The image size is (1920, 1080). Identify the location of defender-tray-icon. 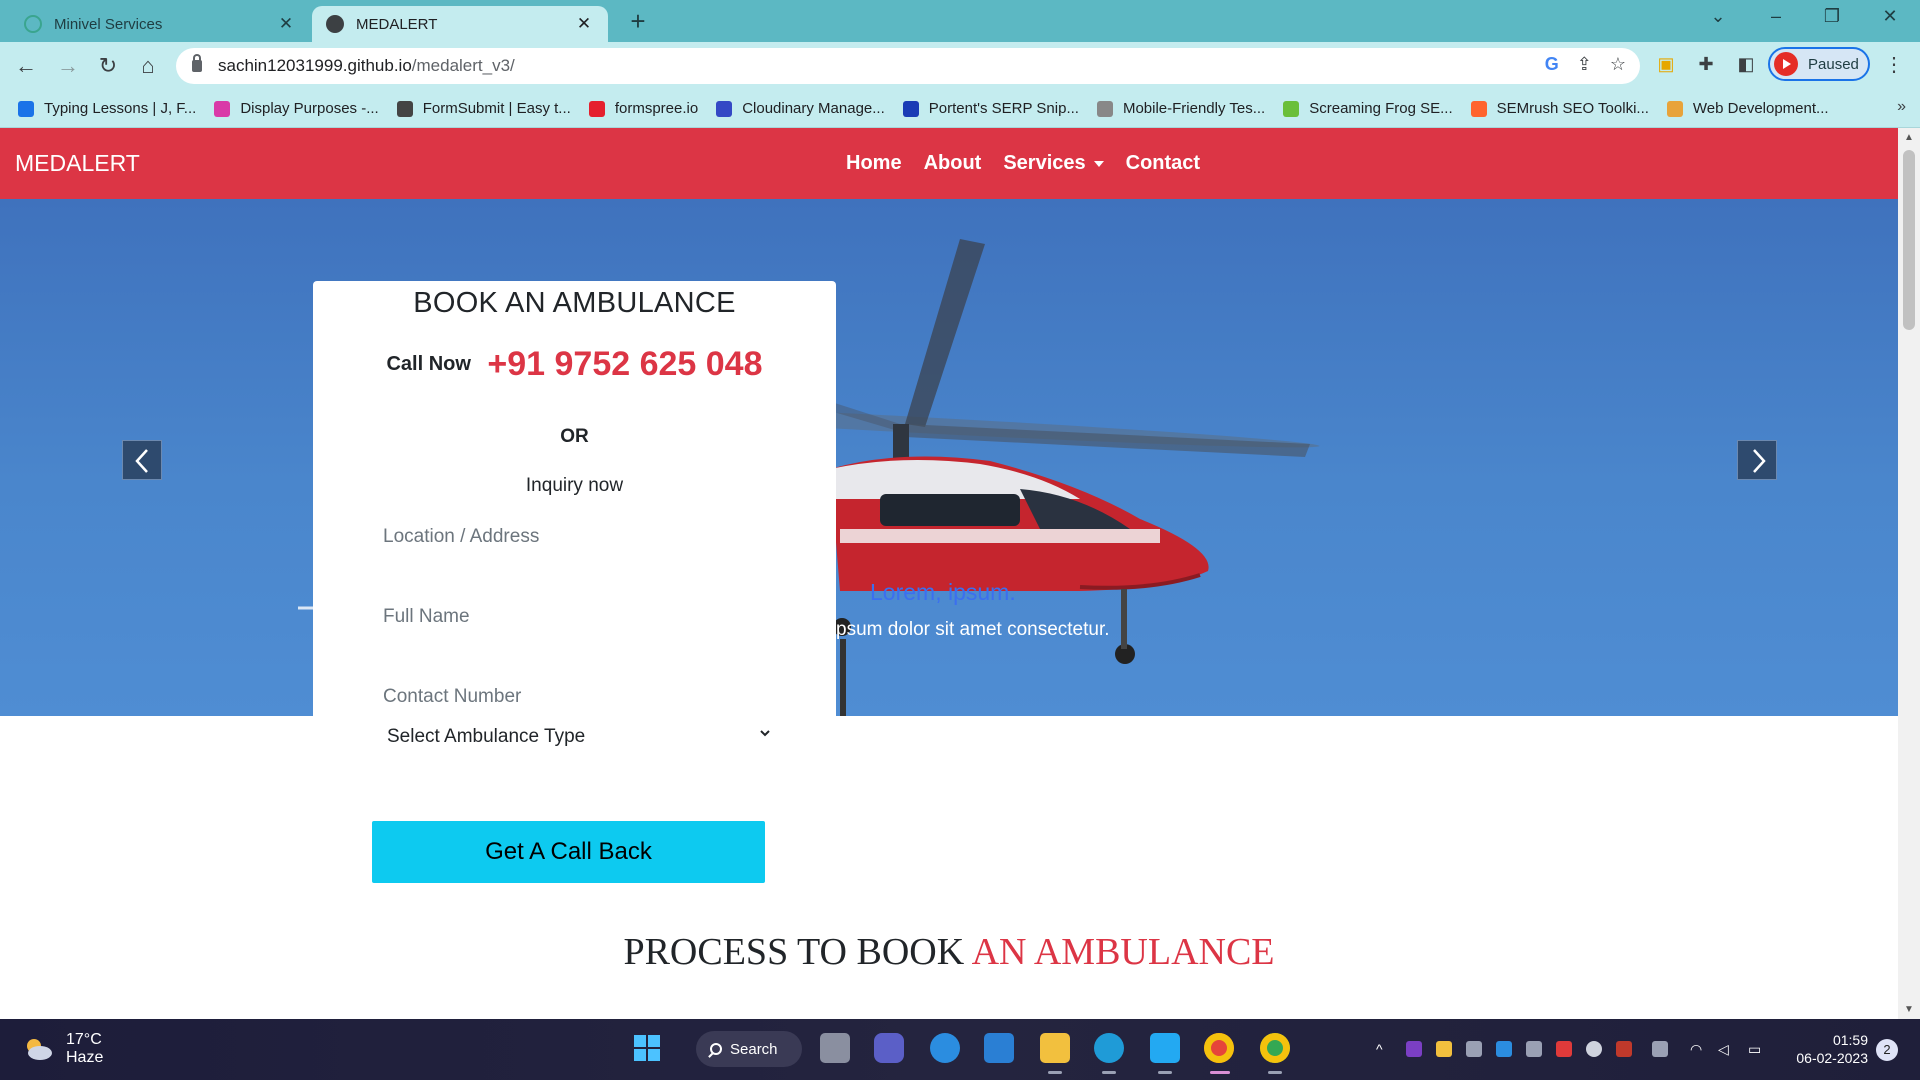
(1504, 1049).